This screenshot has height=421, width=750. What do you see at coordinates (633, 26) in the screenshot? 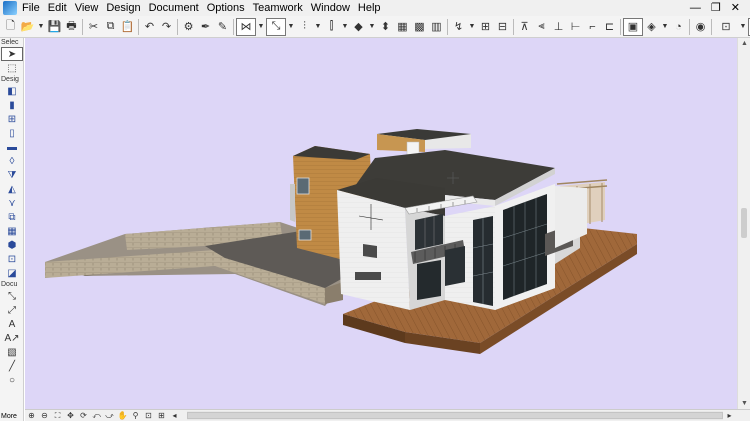
I see `floor-plan-view-icon: ▣` at bounding box center [633, 26].